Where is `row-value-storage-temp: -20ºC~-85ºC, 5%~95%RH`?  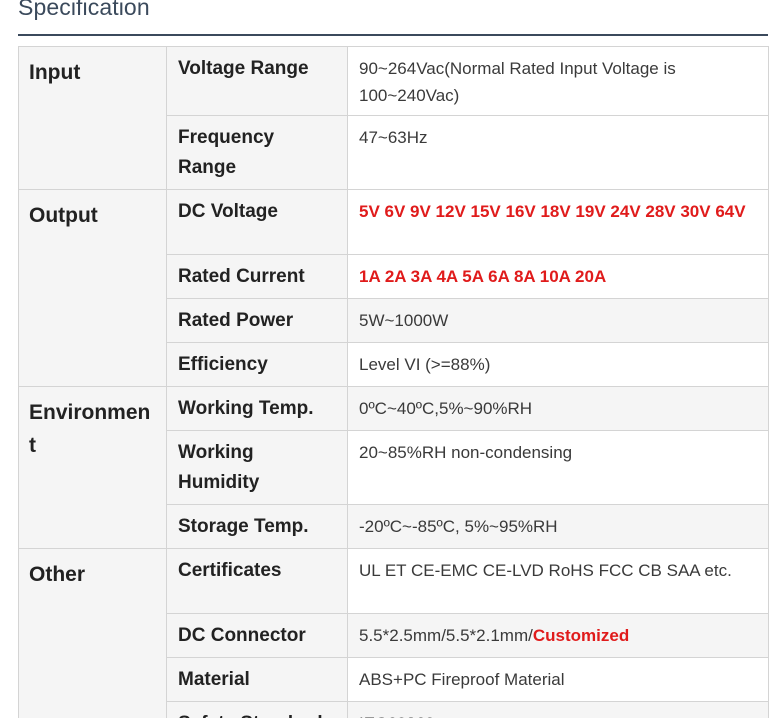 row-value-storage-temp: -20ºC~-85ºC, 5%~95%RH is located at coordinates (558, 526).